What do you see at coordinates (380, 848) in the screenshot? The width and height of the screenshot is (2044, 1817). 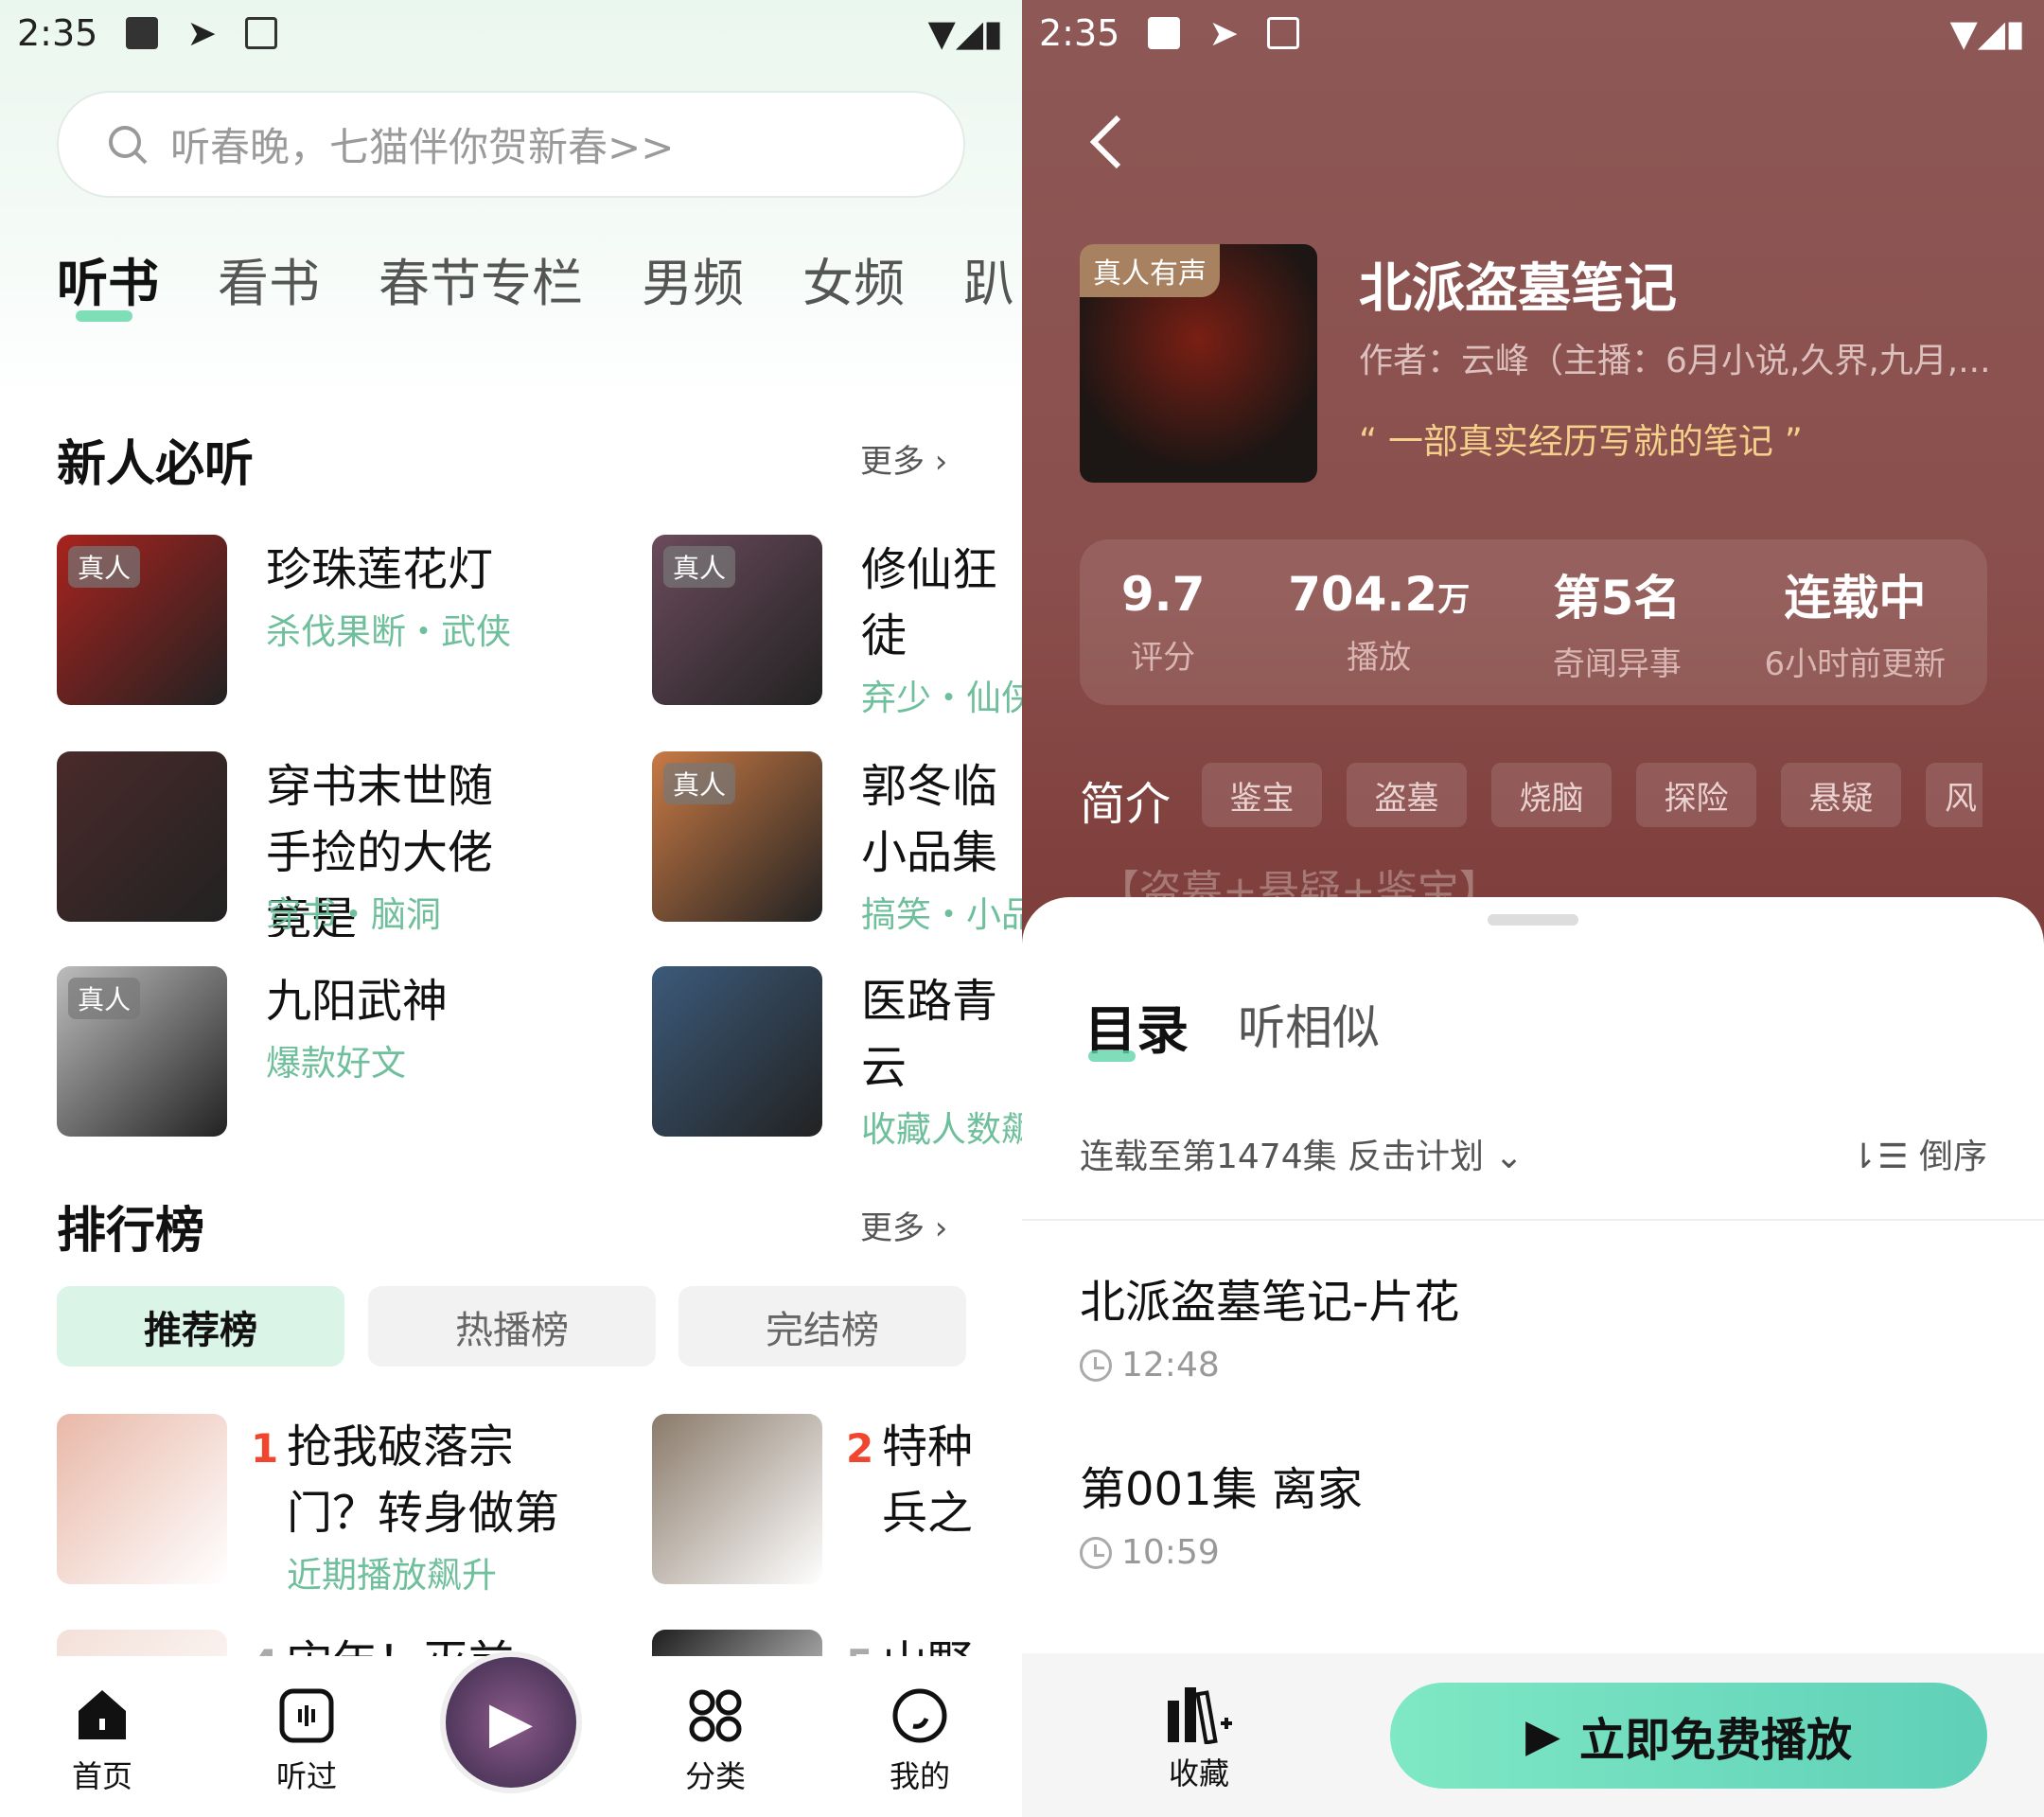 I see `book-title: 穿书末世随手捡的大佬竟是` at bounding box center [380, 848].